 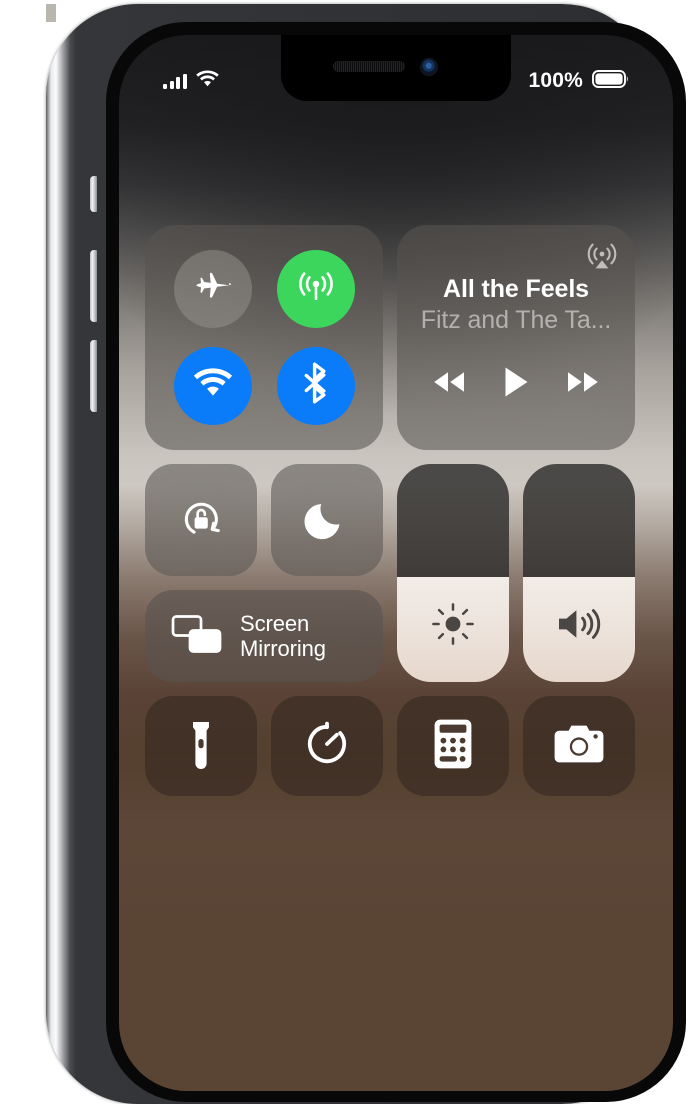 I want to click on do-not-disturb-button, so click(x=327, y=520).